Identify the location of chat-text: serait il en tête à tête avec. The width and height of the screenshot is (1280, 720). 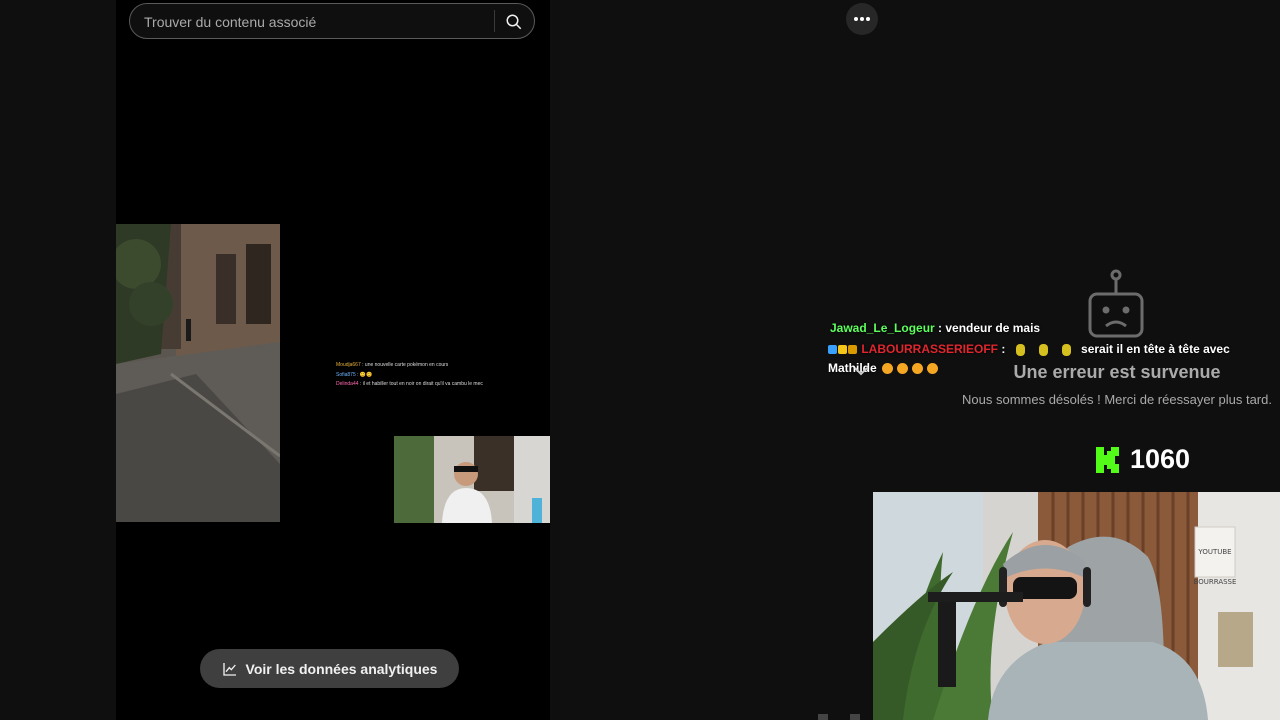
(1155, 349).